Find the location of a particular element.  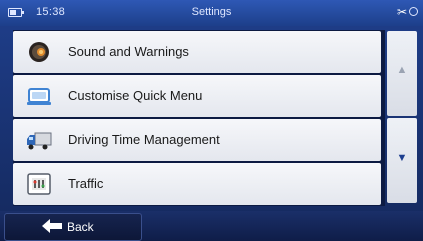

gps-icon is located at coordinates (413, 11).